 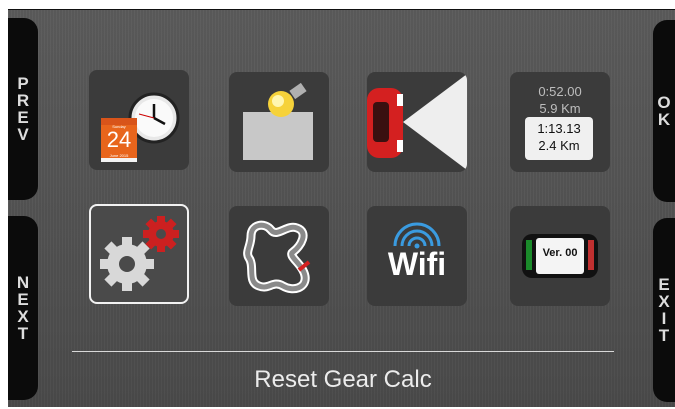 I want to click on ok-button: O K, so click(x=664, y=111).